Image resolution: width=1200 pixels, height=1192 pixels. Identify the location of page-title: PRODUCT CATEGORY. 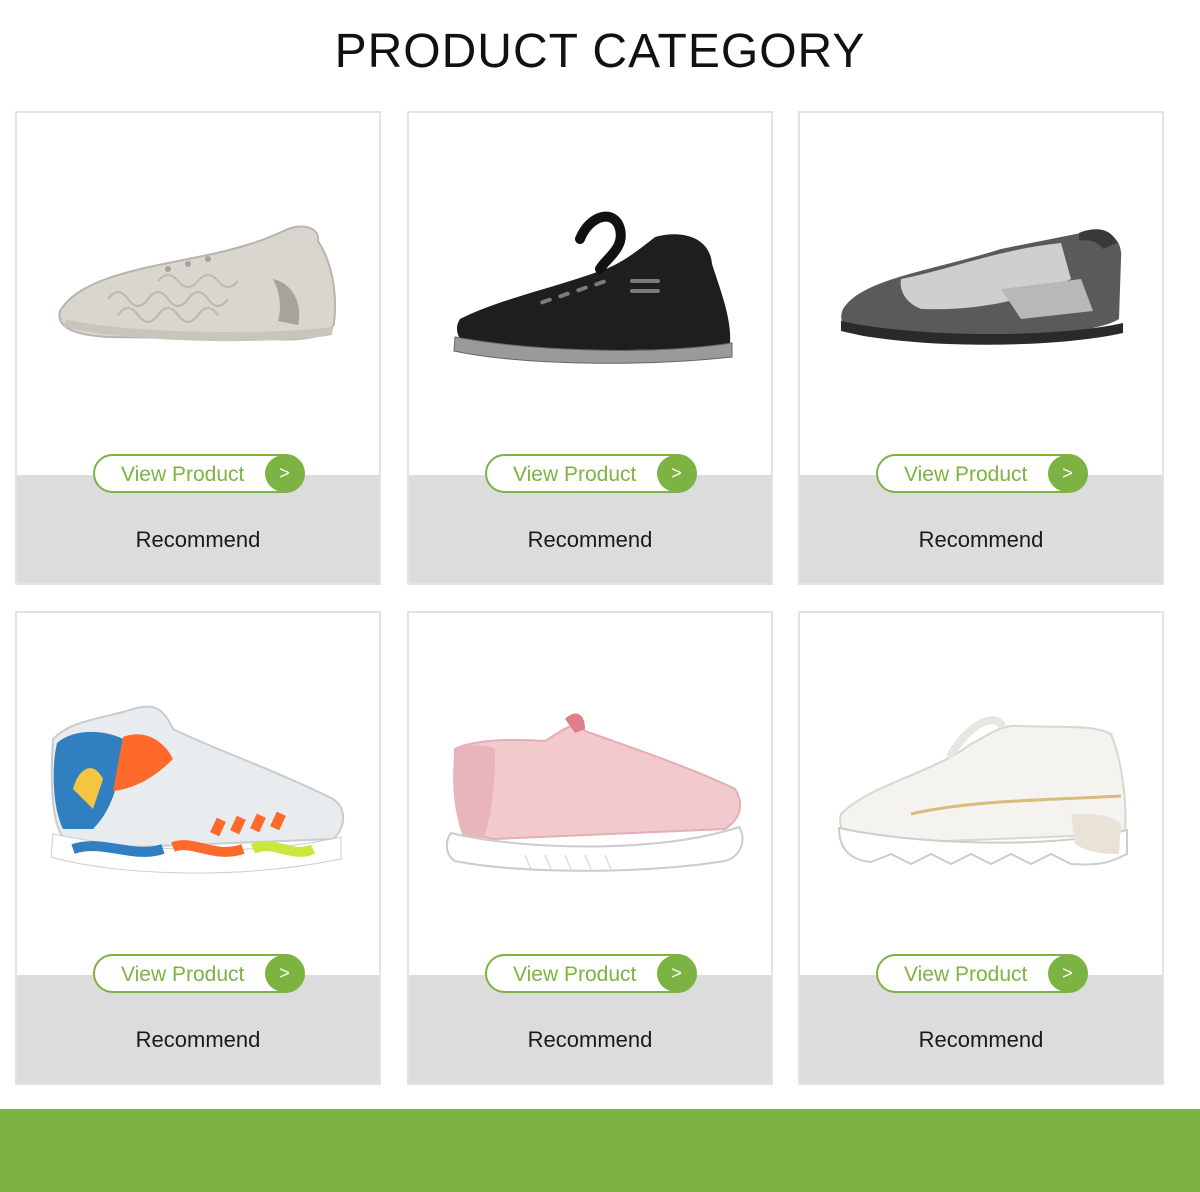
(600, 51).